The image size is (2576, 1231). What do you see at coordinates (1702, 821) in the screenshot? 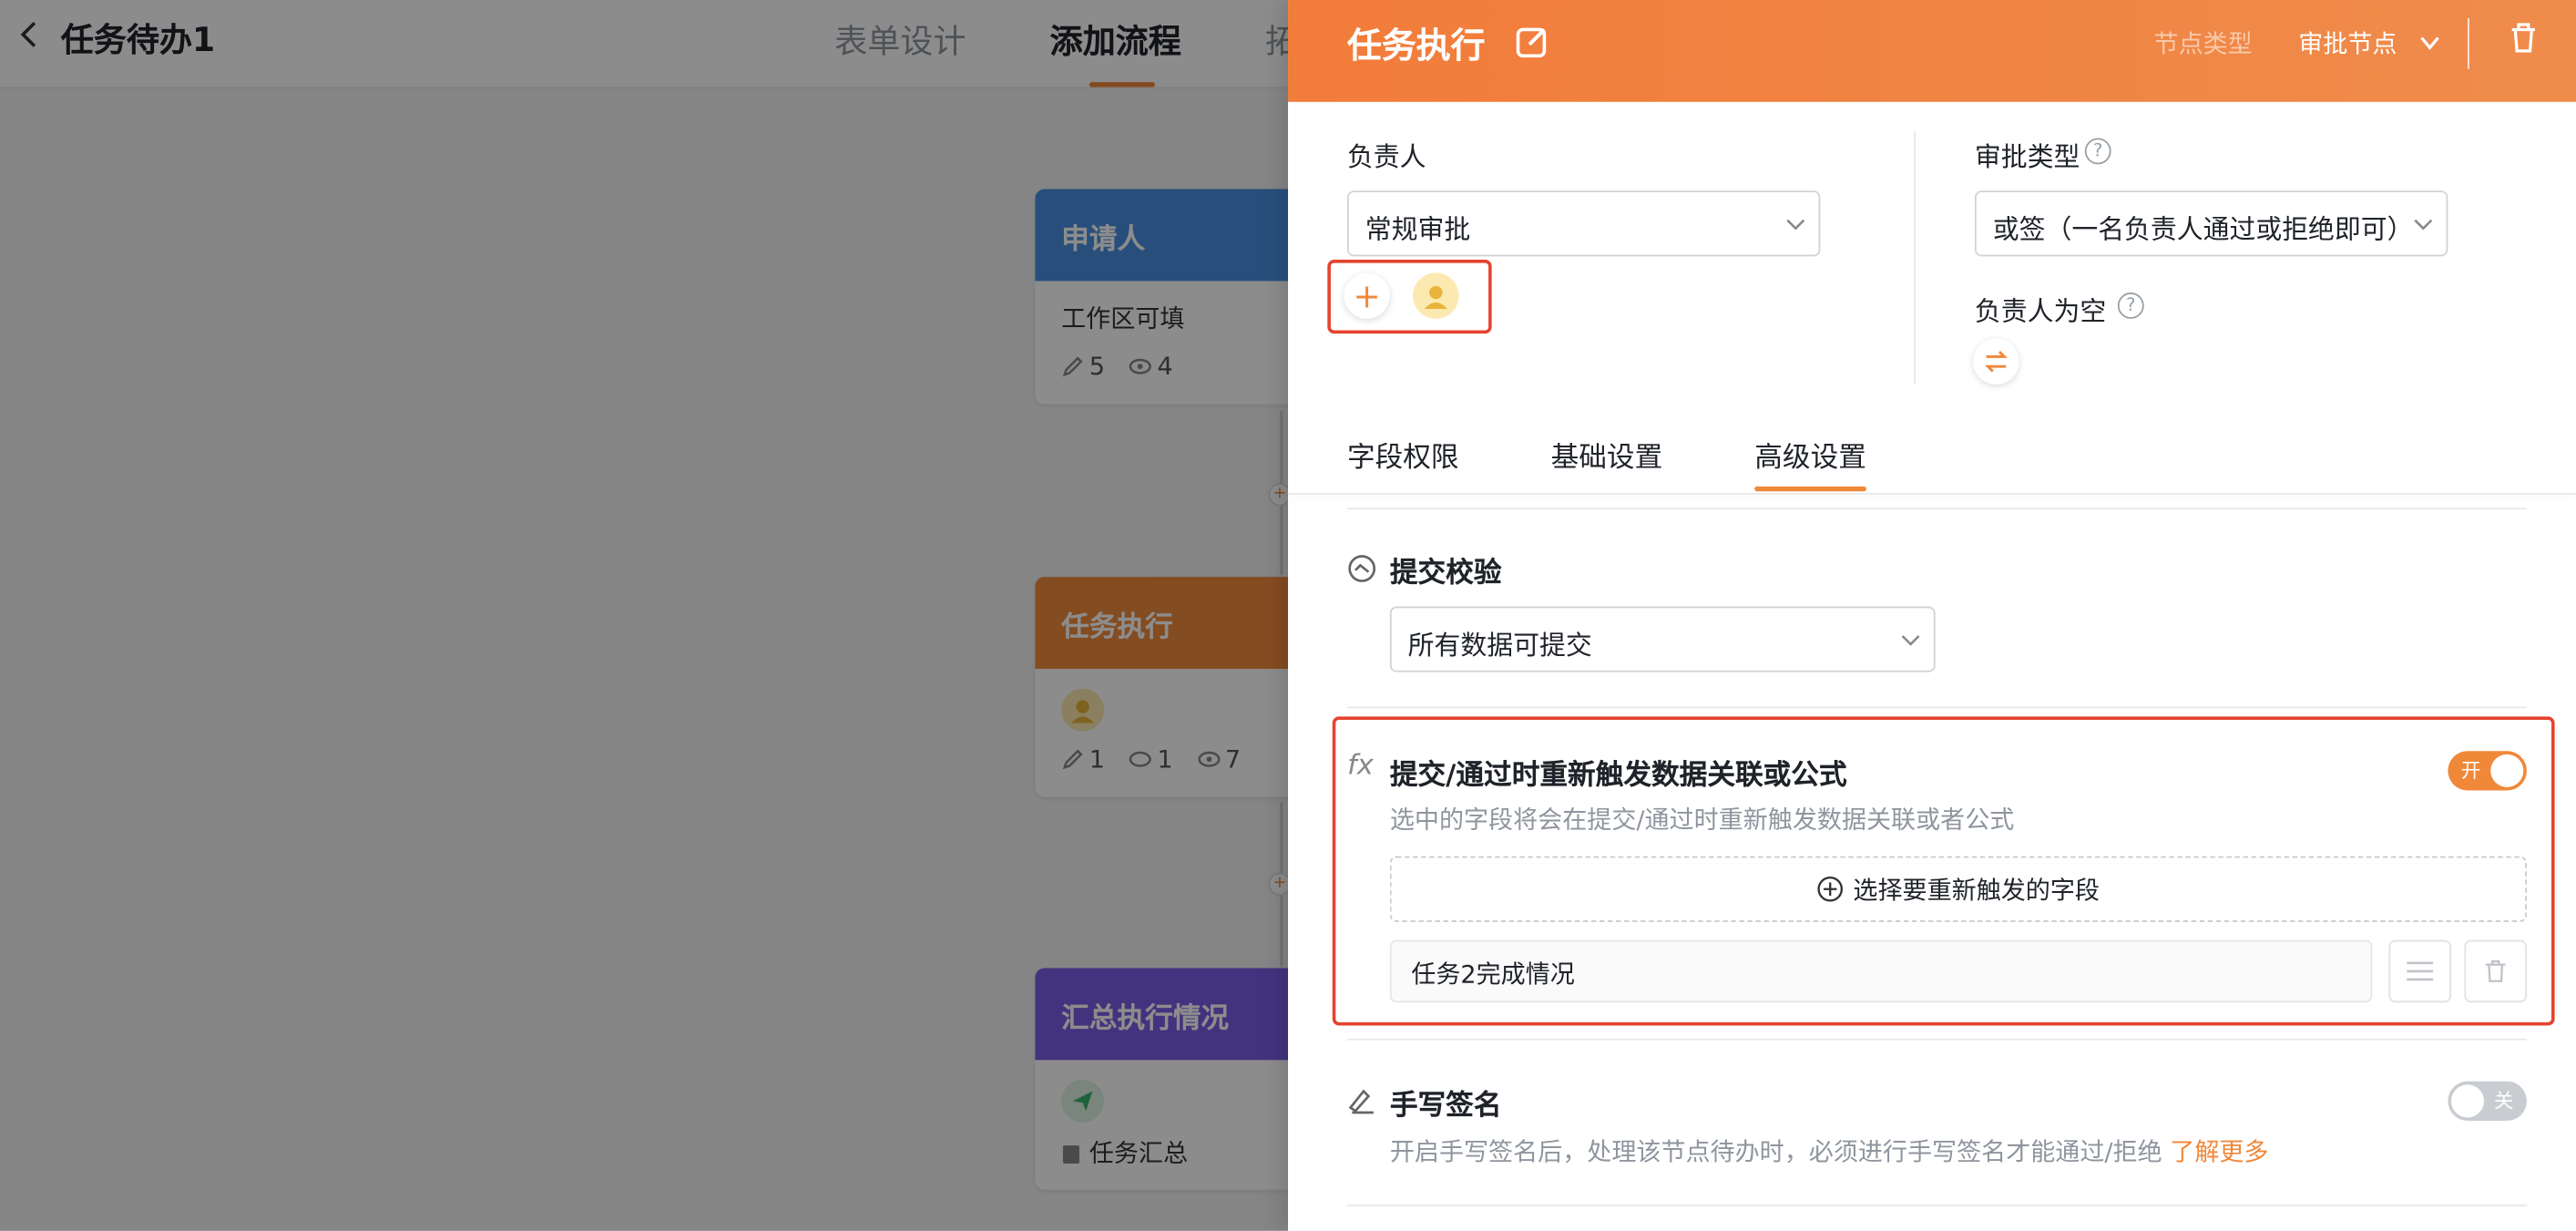
I see `retrigger-desc: 选中的字段将会在提交/通过时重新触发数据关联或者公式` at bounding box center [1702, 821].